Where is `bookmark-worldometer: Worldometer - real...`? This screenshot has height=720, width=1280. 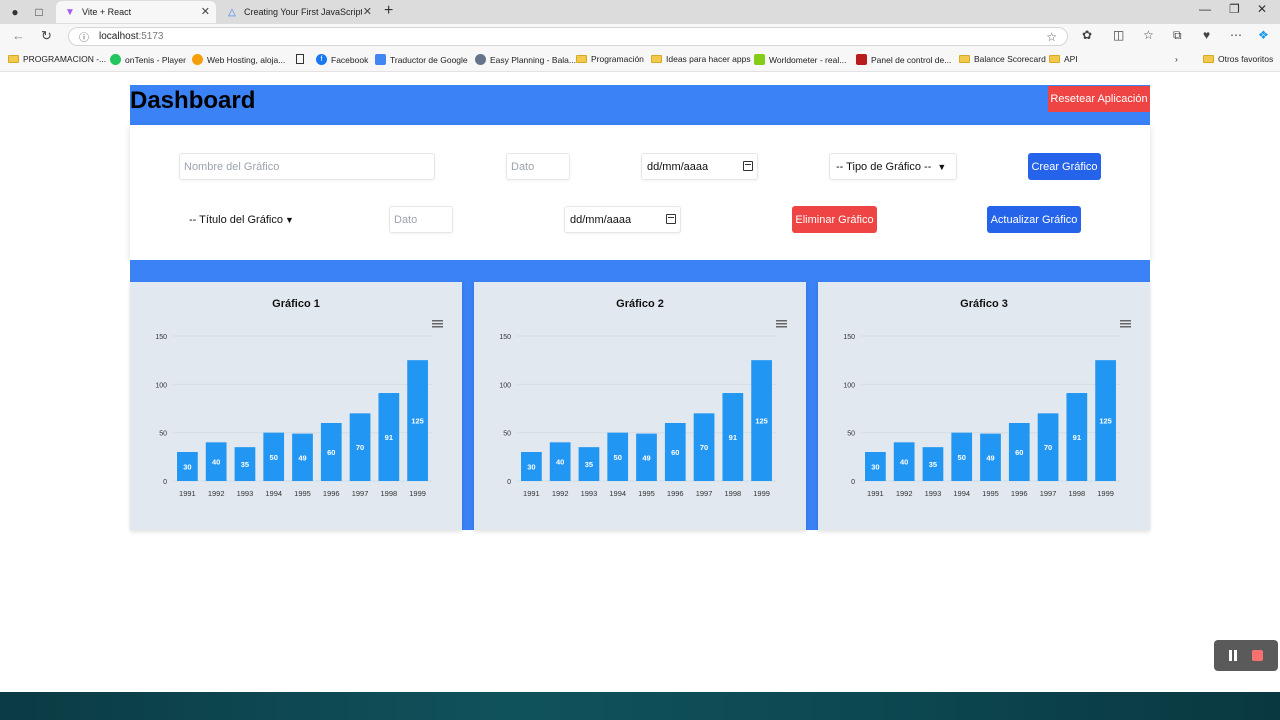
bookmark-worldometer: Worldometer - real... is located at coordinates (800, 59).